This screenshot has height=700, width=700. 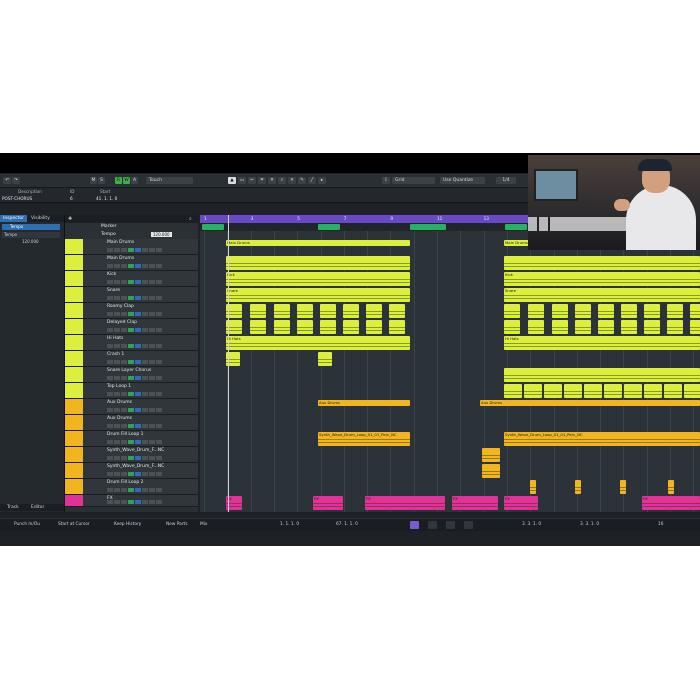 What do you see at coordinates (364, 439) in the screenshot?
I see `event-clip: Synth_Wave_Drum_Loop_01_01_Perc_NC` at bounding box center [364, 439].